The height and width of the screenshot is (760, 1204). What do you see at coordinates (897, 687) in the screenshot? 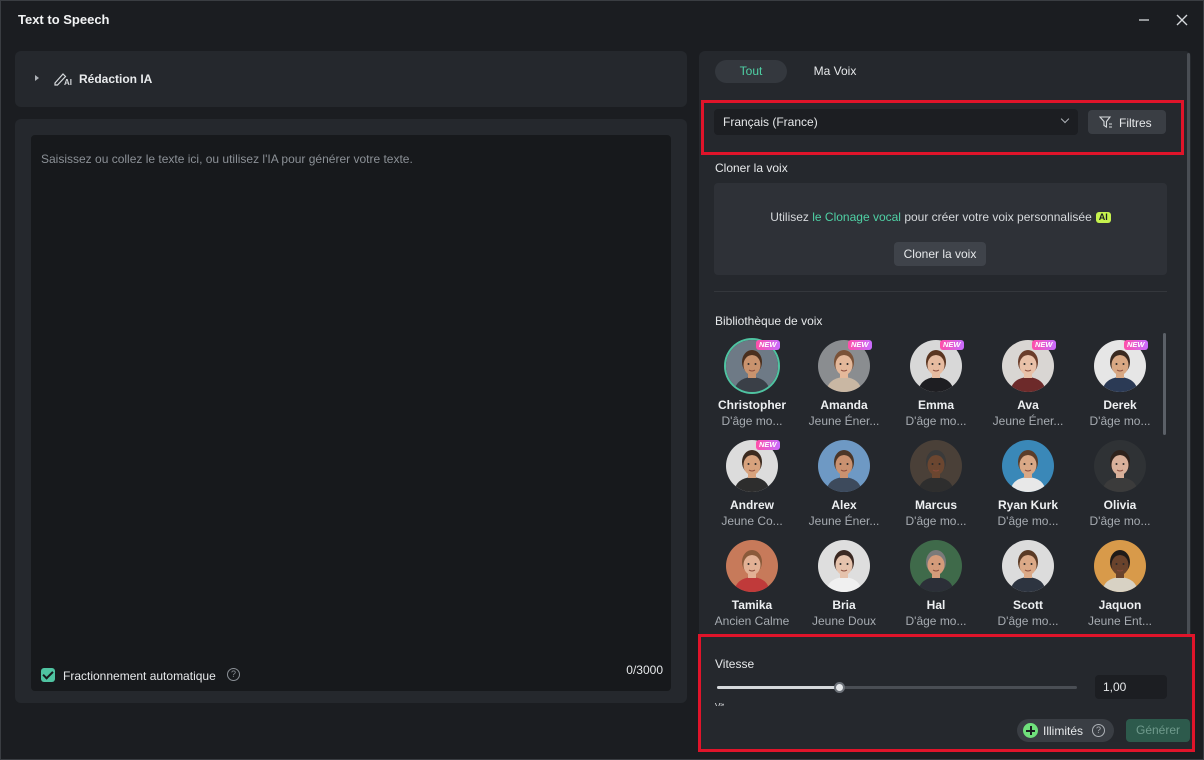
I see `speed-slider` at bounding box center [897, 687].